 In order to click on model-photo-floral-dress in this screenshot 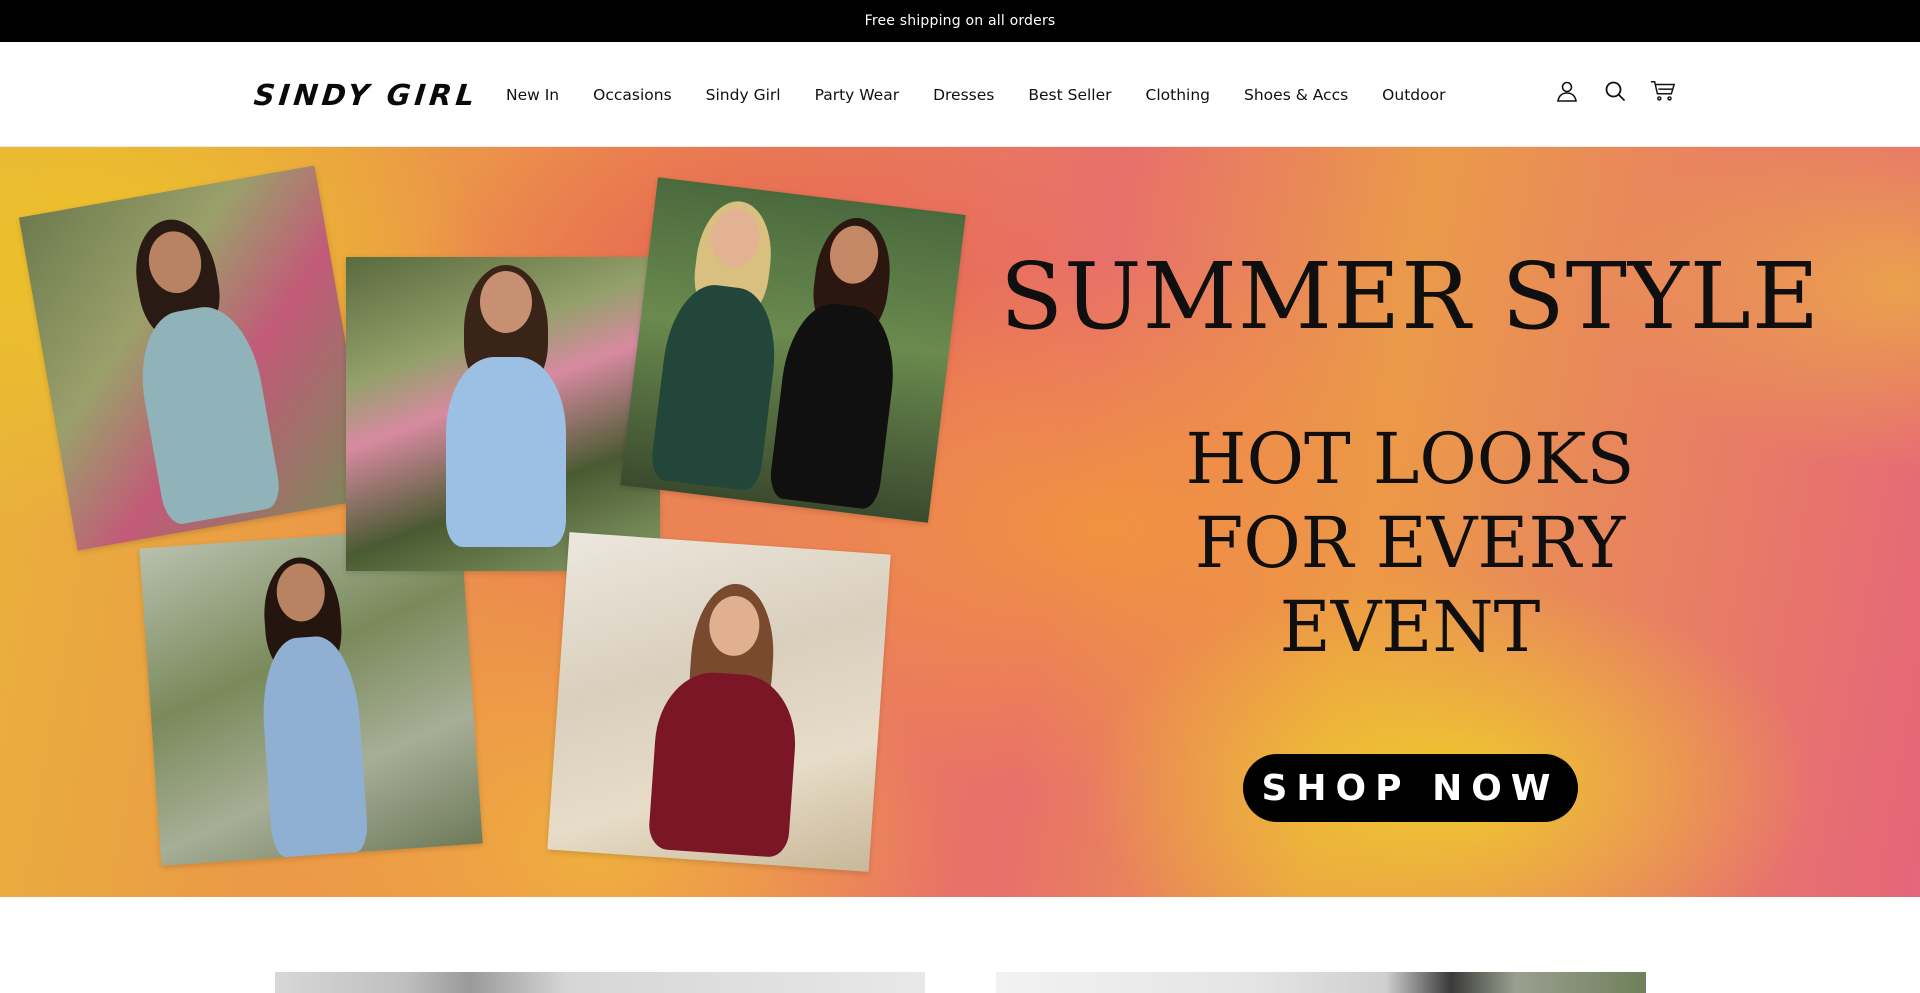, I will do `click(196, 358)`.